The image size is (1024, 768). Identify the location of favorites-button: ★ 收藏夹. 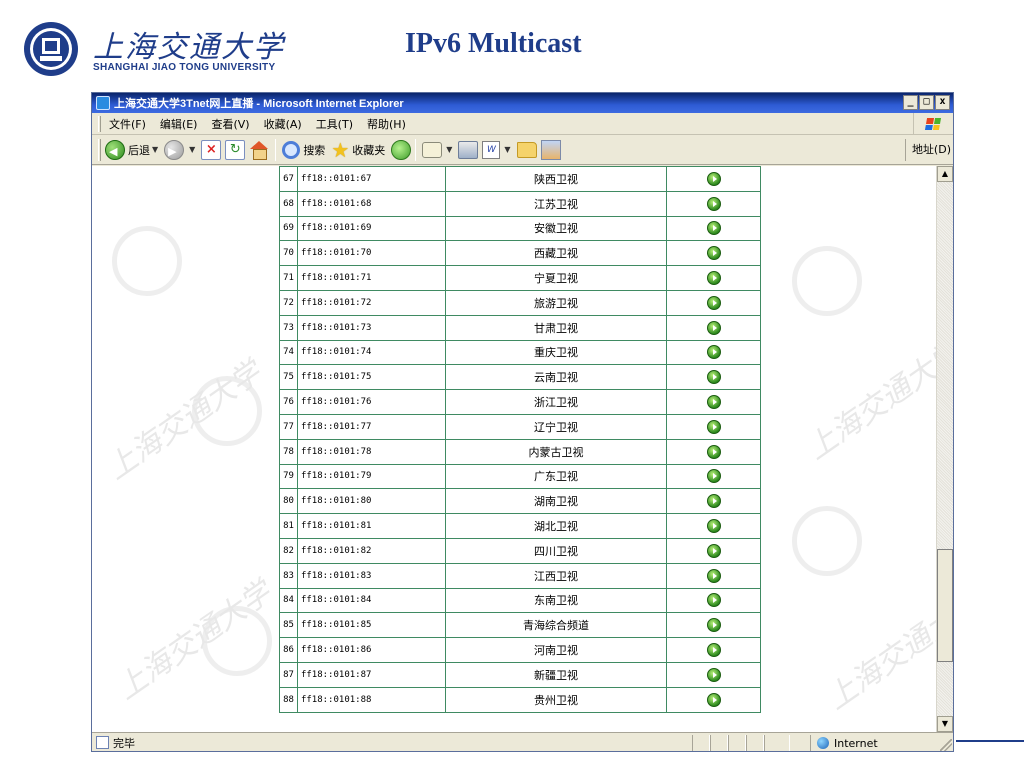
(358, 150).